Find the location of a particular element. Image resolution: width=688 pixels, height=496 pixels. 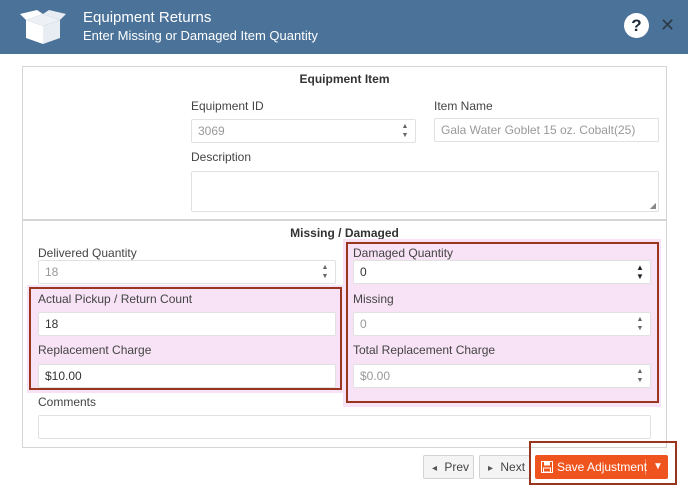

delivered-quantity-label: Delivered Quantity is located at coordinates (87, 253).